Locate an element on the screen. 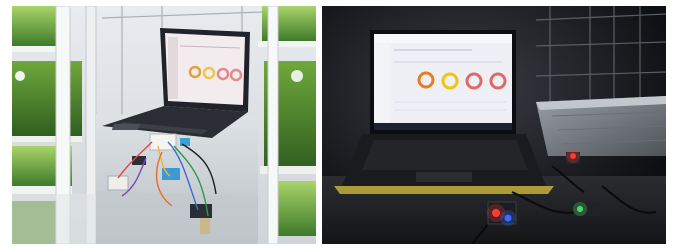 The image size is (673, 248). sensor-module is located at coordinates (502, 213).